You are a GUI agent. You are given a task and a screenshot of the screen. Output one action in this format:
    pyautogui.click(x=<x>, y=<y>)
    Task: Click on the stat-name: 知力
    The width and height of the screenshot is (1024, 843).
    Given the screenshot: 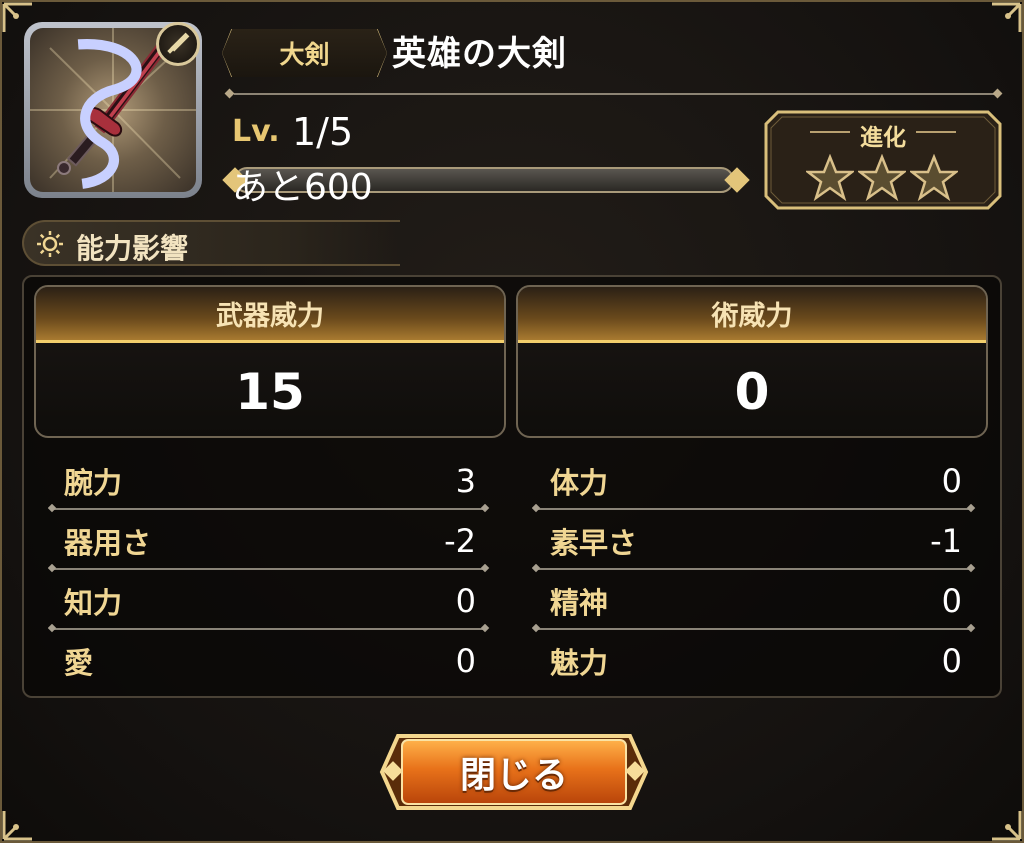 What is the action you would take?
    pyautogui.click(x=93, y=603)
    